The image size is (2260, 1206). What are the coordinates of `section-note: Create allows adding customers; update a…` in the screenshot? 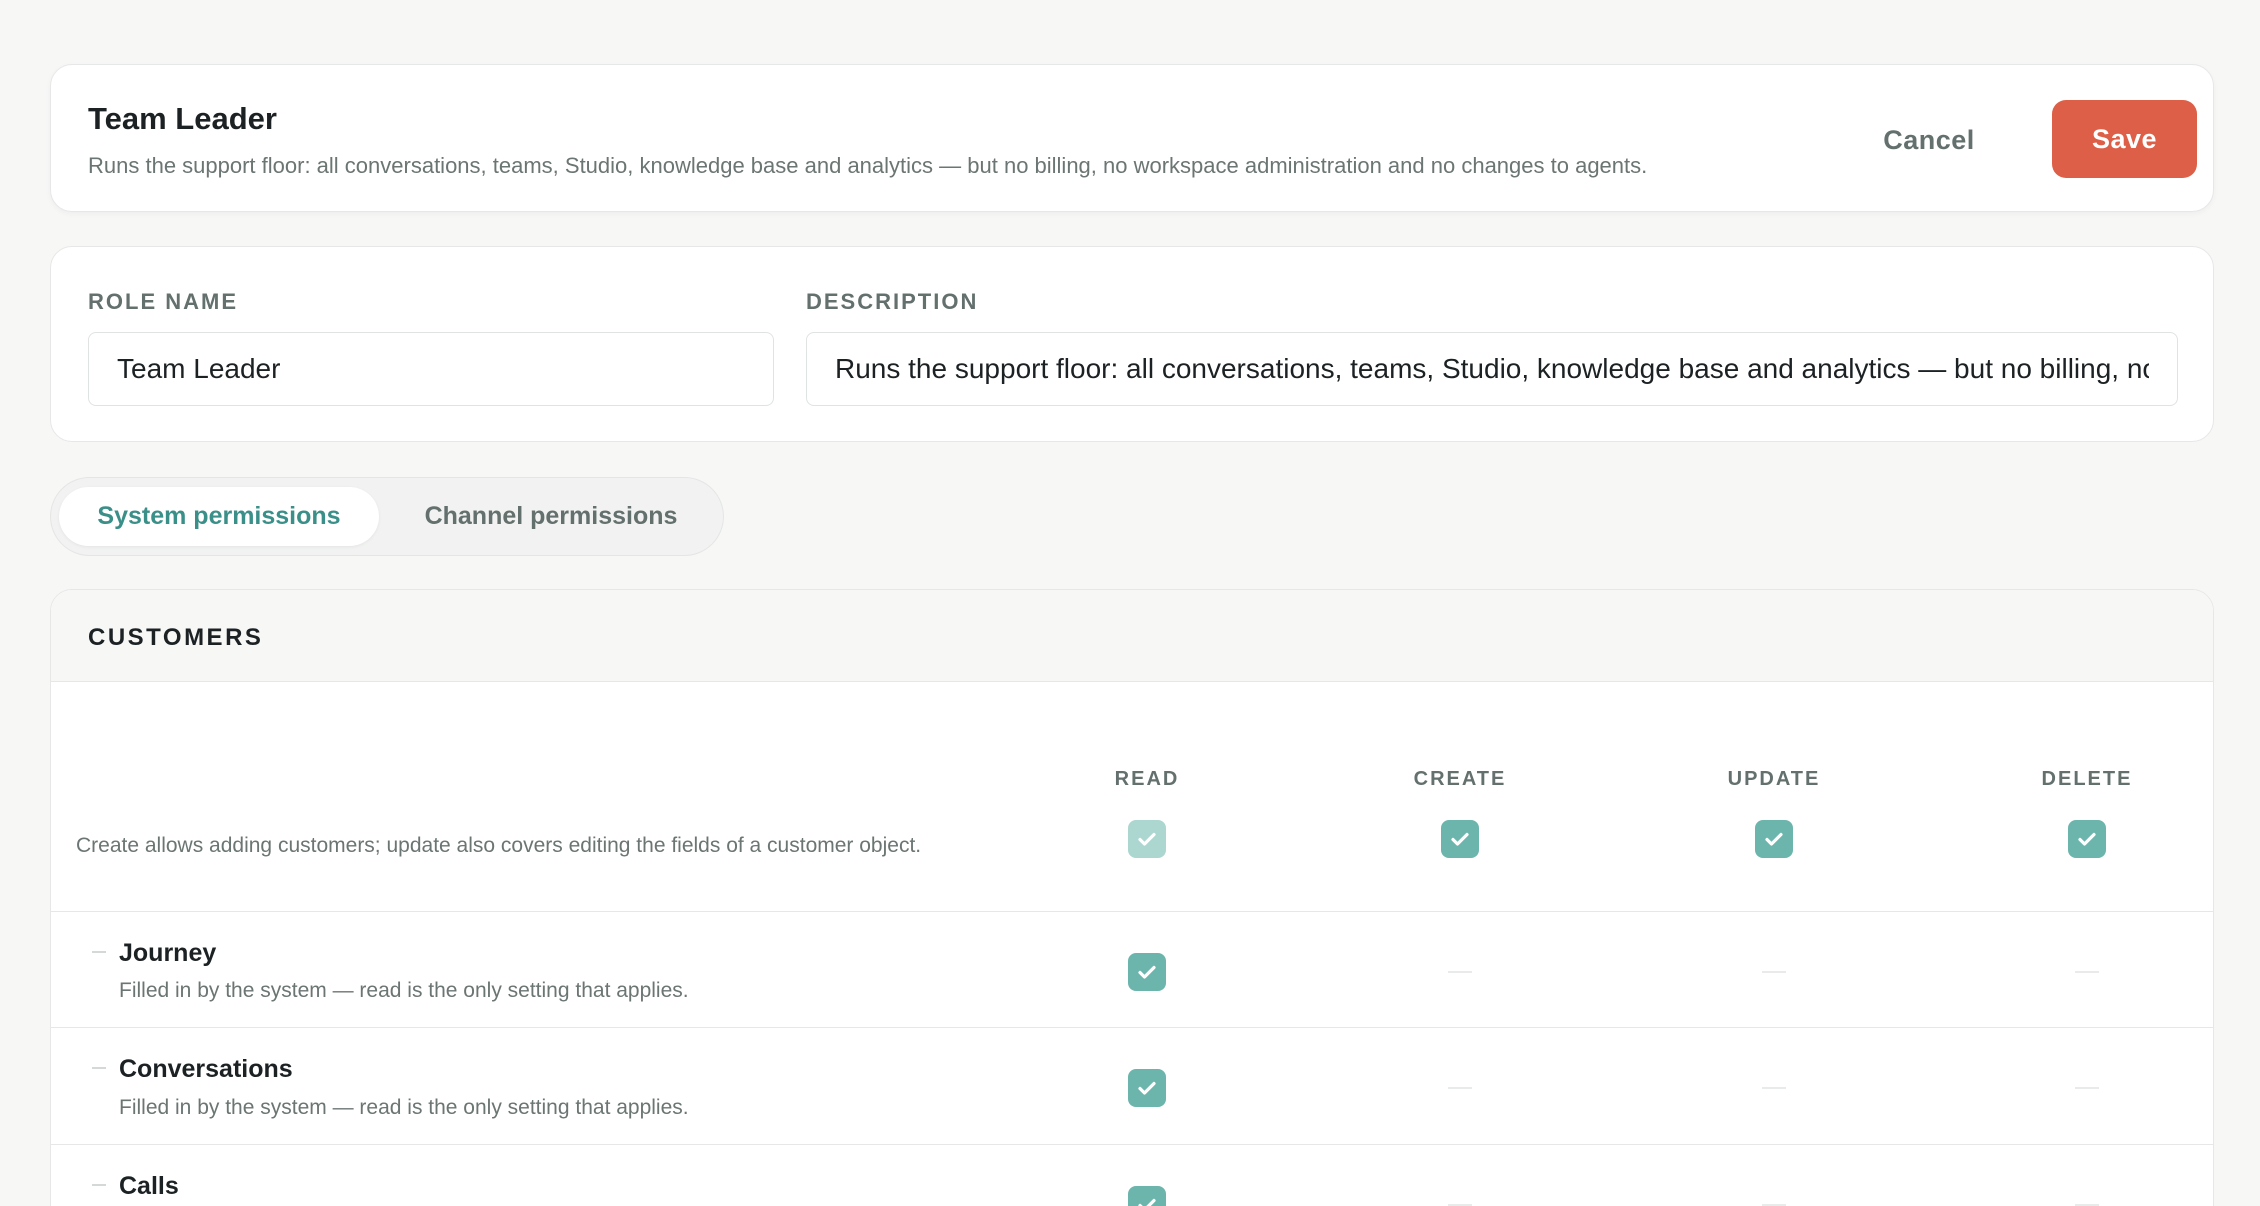 It's located at (499, 845).